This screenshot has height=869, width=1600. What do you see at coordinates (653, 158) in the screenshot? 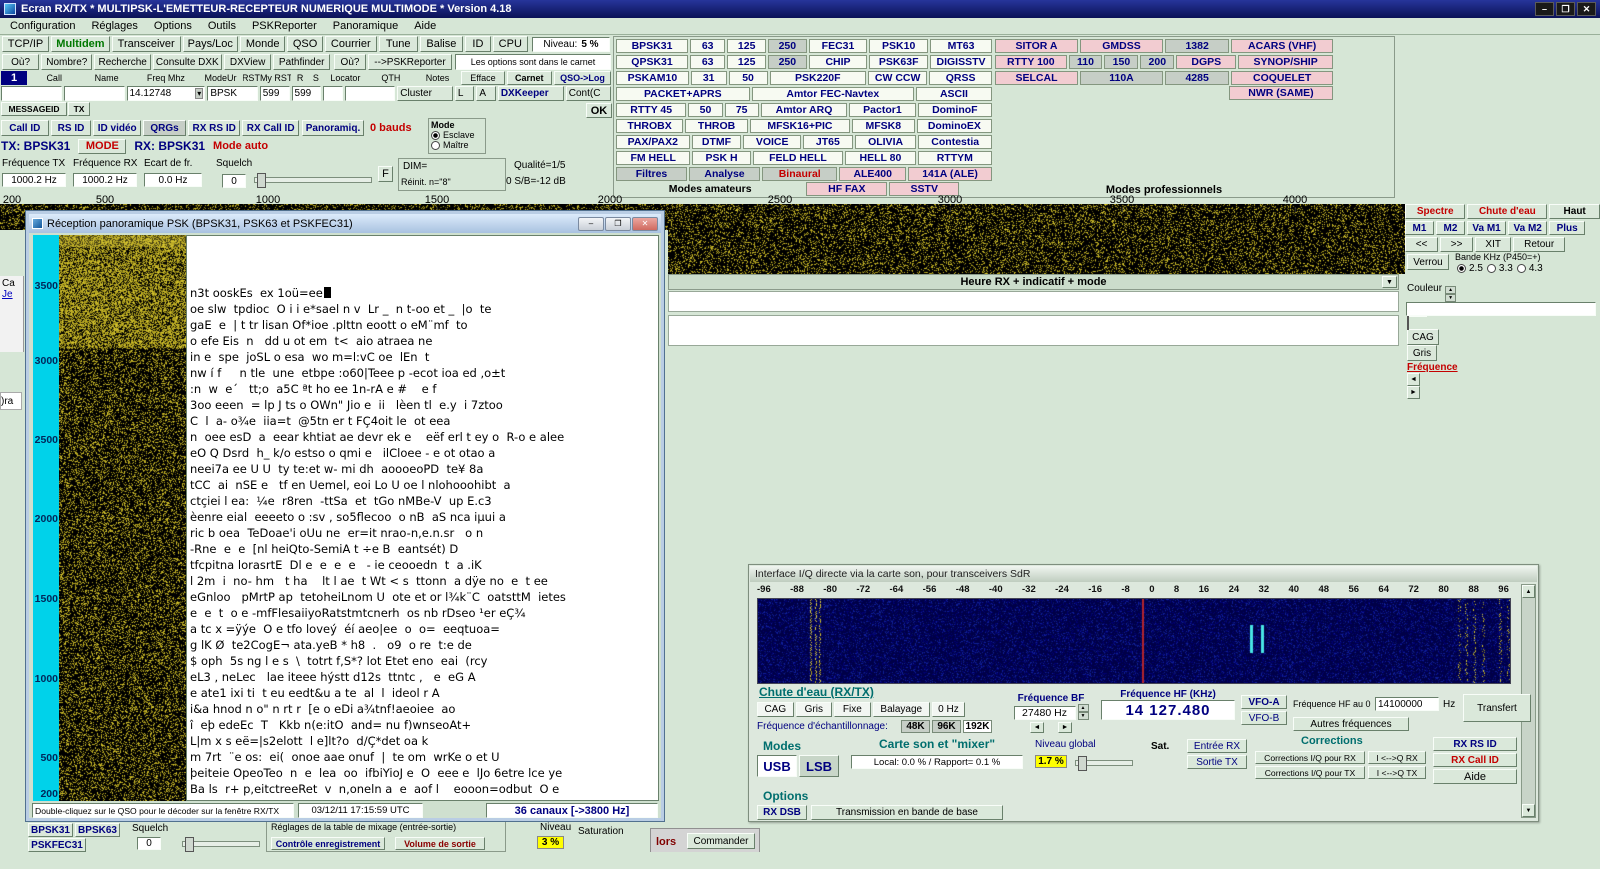
I see `mode-fm-hell: FM HELL` at bounding box center [653, 158].